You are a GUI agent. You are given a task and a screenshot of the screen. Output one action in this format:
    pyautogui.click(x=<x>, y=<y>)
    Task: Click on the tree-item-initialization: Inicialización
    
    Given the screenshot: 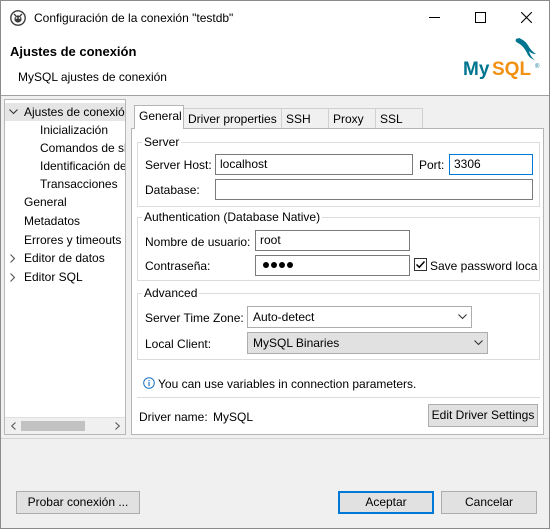 What is the action you would take?
    pyautogui.click(x=74, y=130)
    